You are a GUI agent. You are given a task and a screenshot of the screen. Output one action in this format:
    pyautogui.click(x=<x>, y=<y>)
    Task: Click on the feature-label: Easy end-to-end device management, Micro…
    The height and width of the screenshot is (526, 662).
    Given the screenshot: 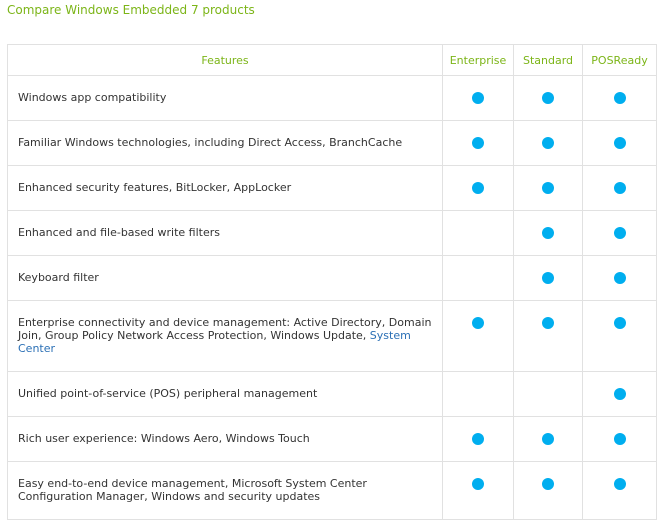 What is the action you would take?
    pyautogui.click(x=192, y=490)
    